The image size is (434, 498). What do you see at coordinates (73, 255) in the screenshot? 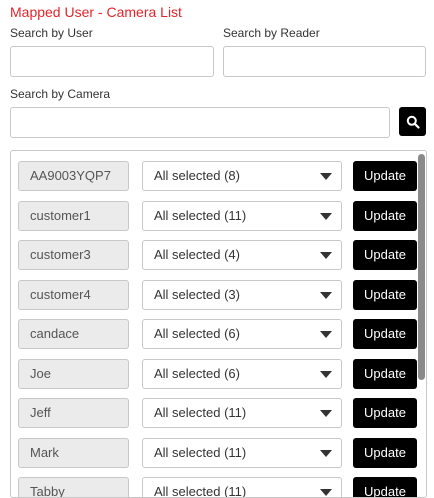
I see `user-name-field: customer3` at bounding box center [73, 255].